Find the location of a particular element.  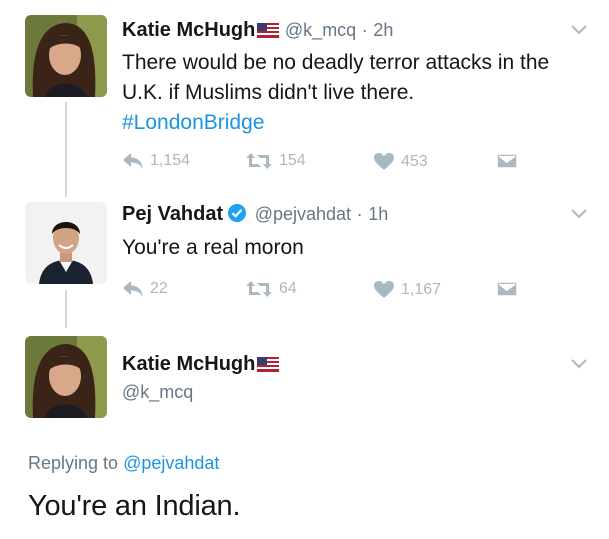

tweet-header: Katie McHugh @k_mcq · 2h is located at coordinates (355, 31).